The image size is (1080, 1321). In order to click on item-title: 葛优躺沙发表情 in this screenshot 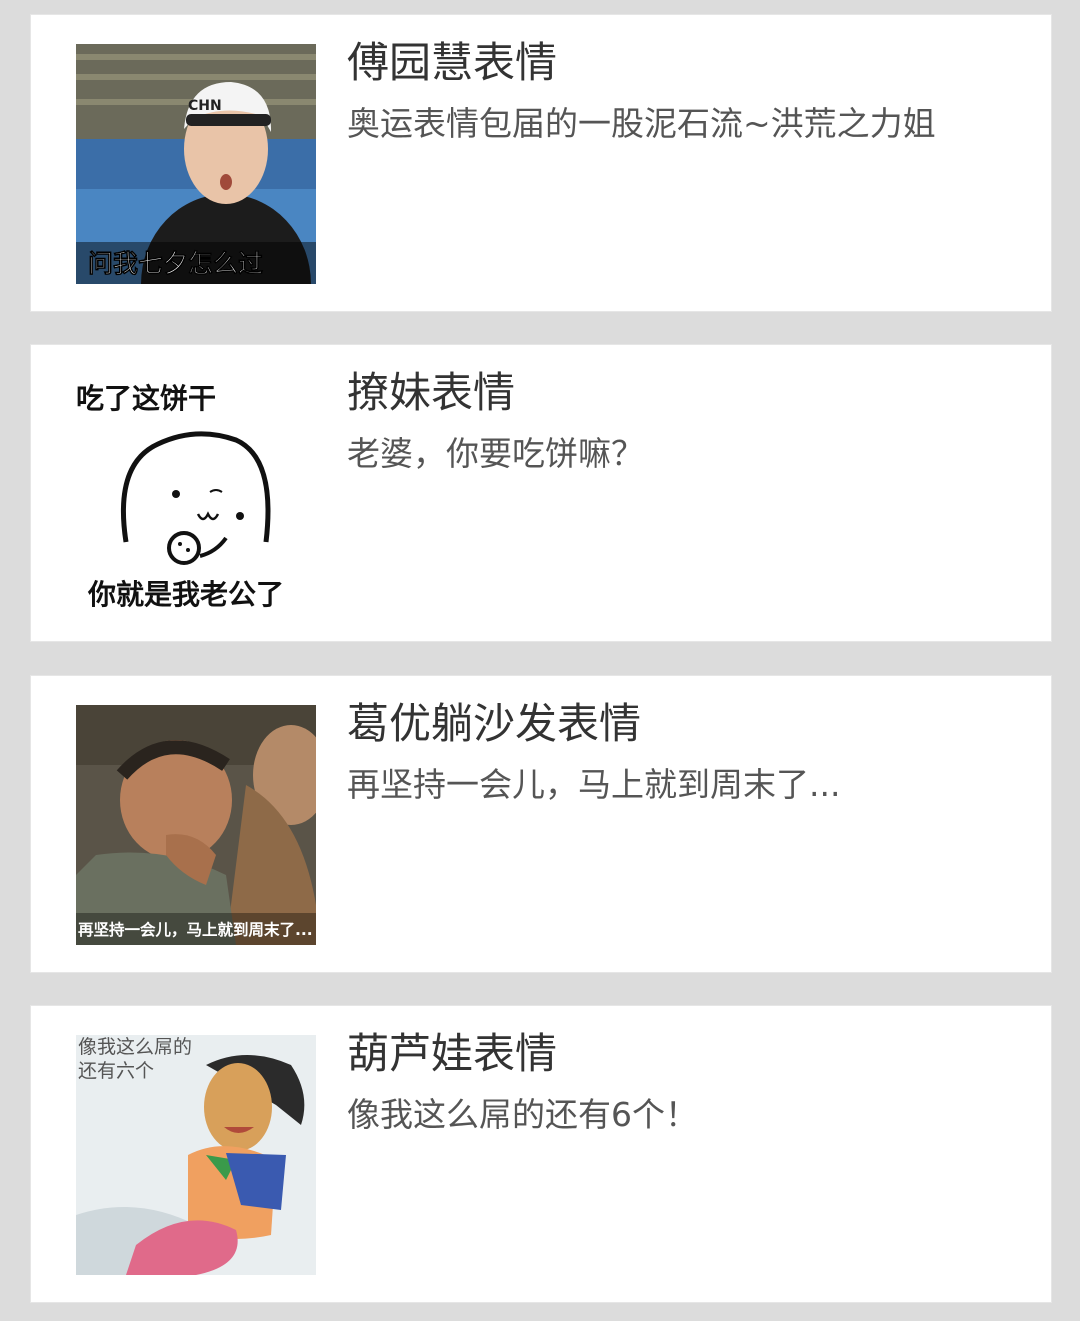, I will do `click(494, 723)`.